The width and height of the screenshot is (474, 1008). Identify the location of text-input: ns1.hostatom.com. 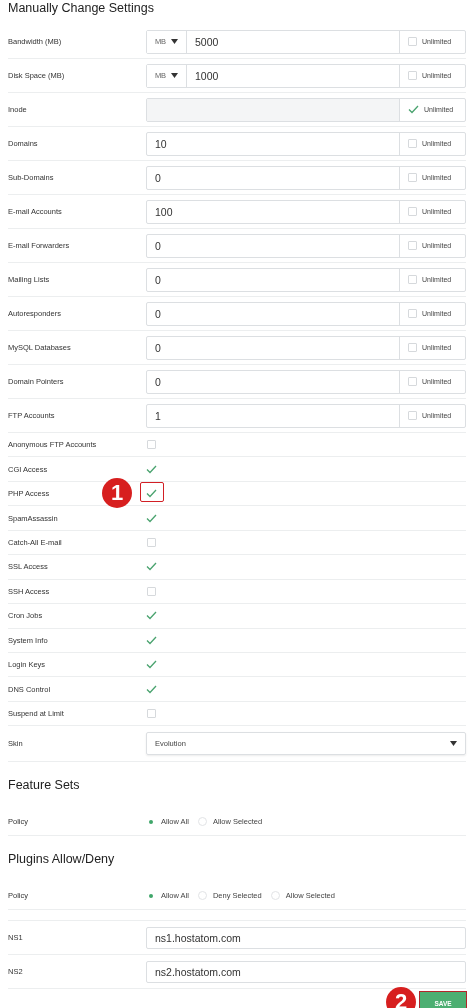
(306, 937).